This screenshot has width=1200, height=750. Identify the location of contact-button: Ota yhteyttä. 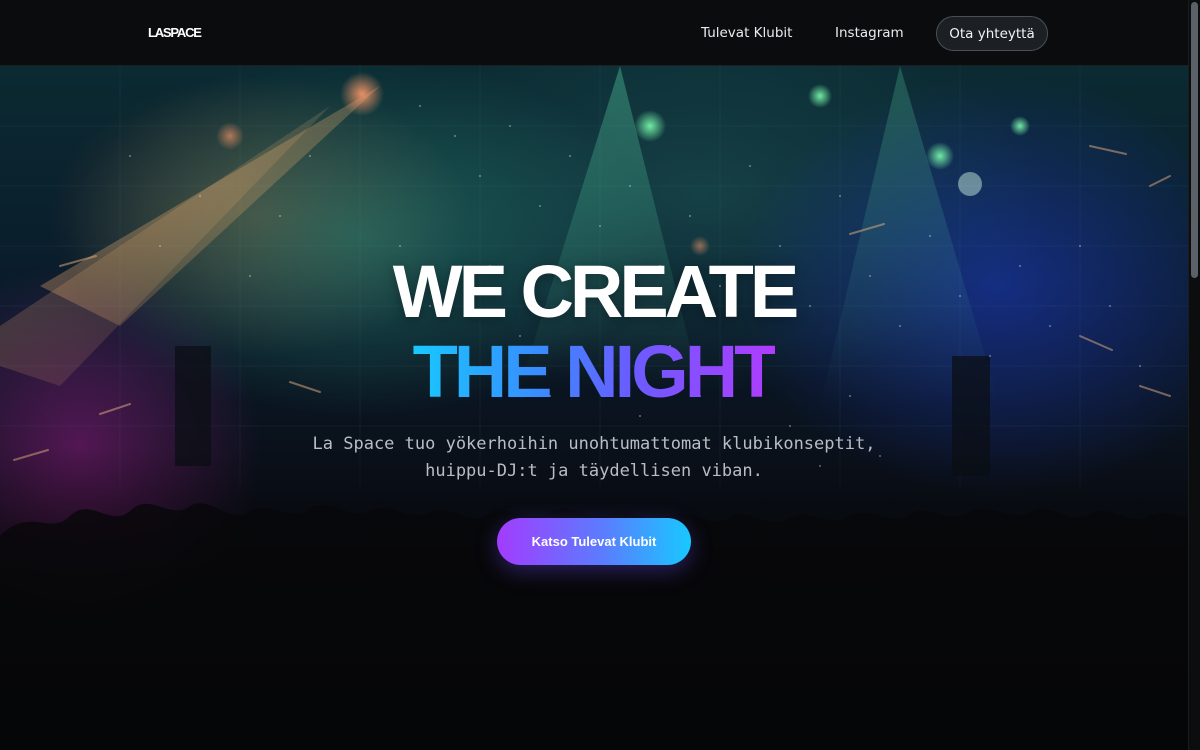
(992, 33).